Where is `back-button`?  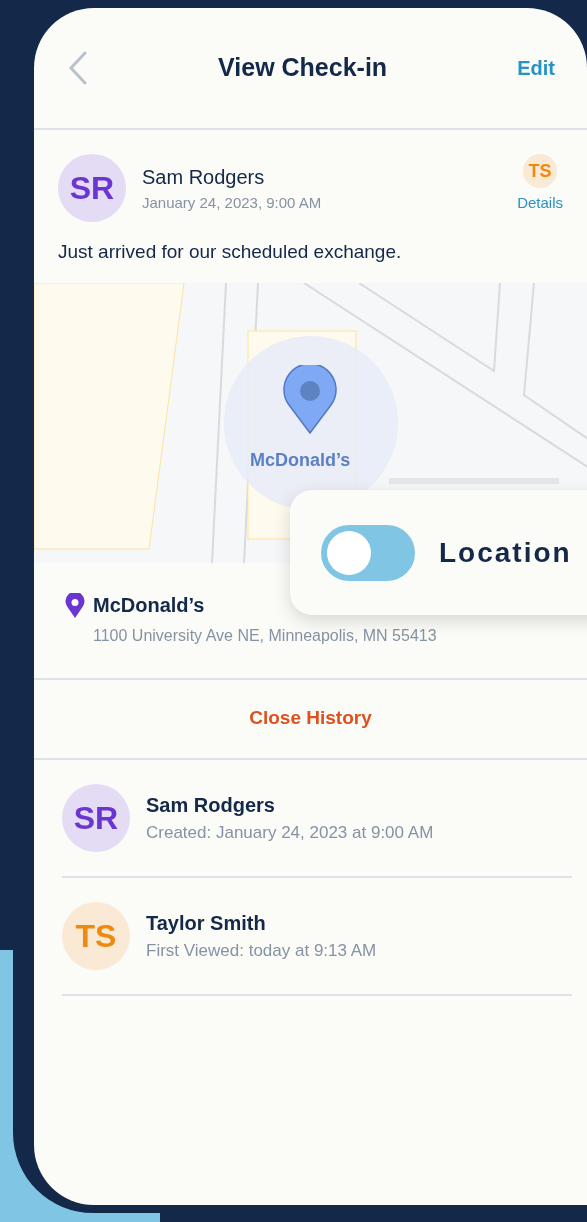
back-button is located at coordinates (78, 68).